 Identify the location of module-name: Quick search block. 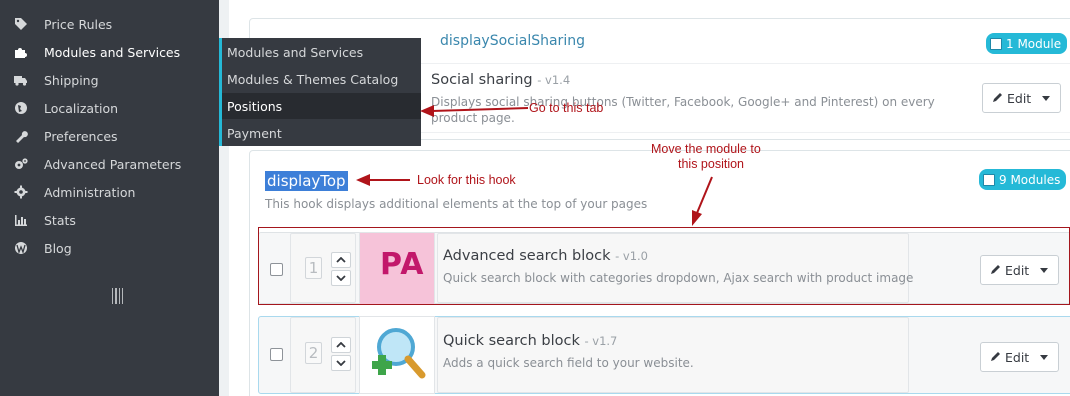
(511, 341).